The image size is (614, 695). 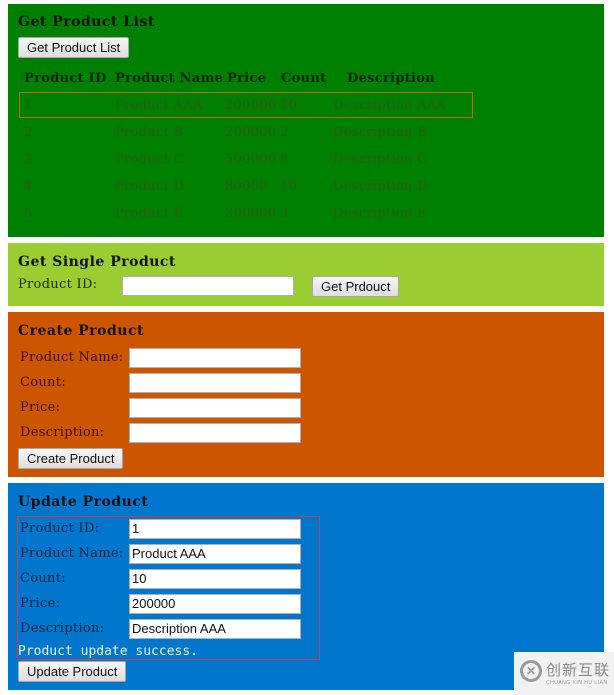 What do you see at coordinates (40, 603) in the screenshot?
I see `update-price-label: Price:` at bounding box center [40, 603].